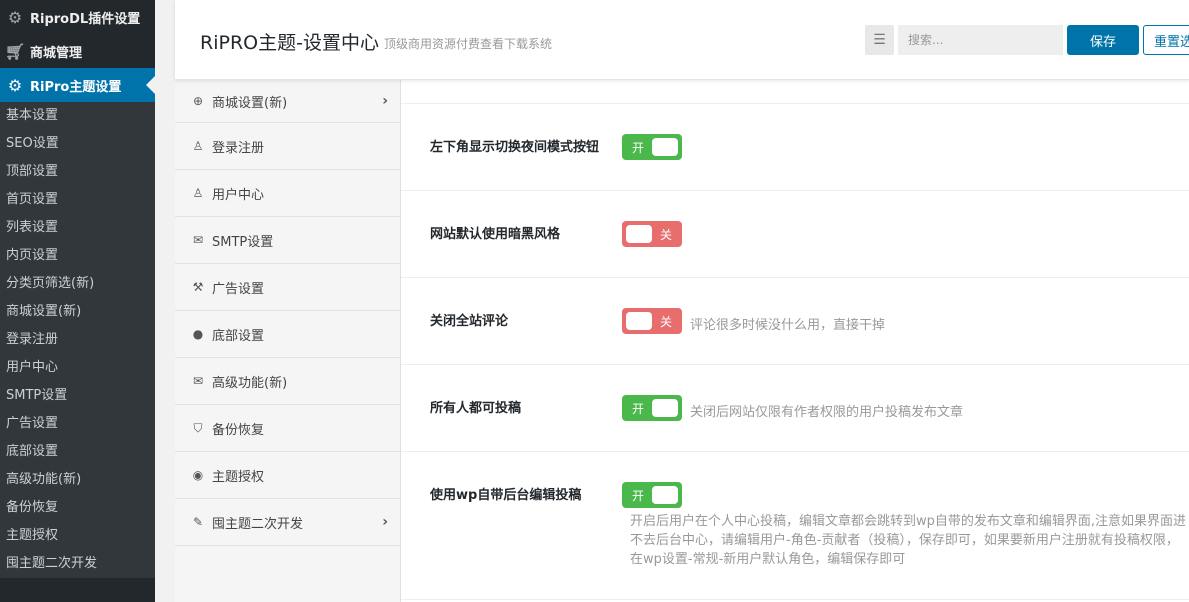 This screenshot has height=602, width=1189. What do you see at coordinates (879, 40) in the screenshot?
I see `menu-toggle-icon: ☰` at bounding box center [879, 40].